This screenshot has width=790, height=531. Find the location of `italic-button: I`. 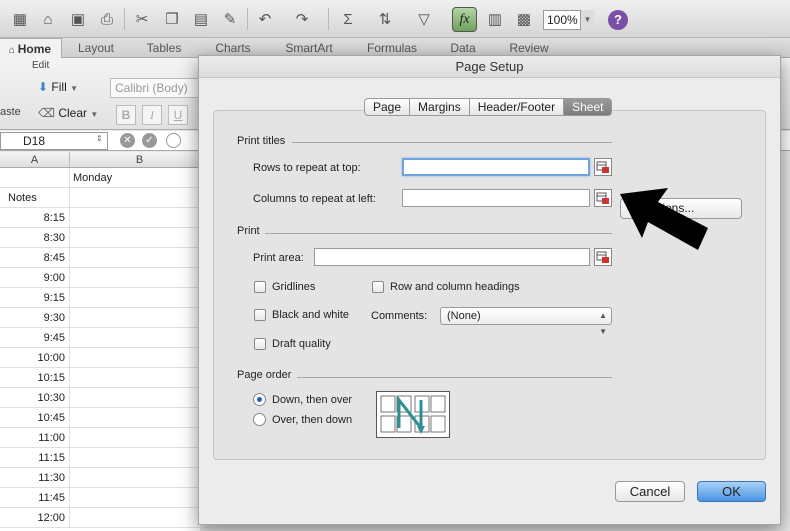

italic-button: I is located at coordinates (152, 115).